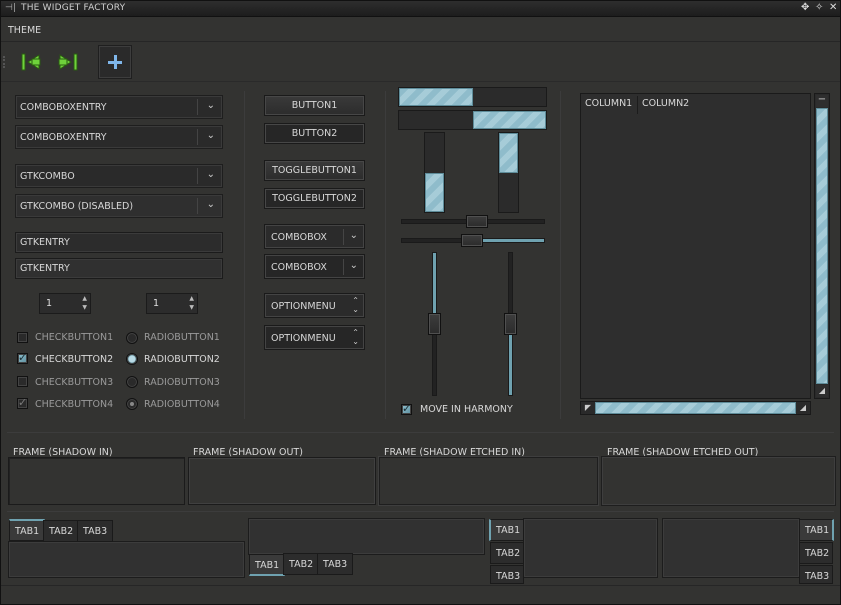 The image size is (841, 605). Describe the element at coordinates (49, 303) in the screenshot. I see `spinbutton-1-value: 1` at that location.